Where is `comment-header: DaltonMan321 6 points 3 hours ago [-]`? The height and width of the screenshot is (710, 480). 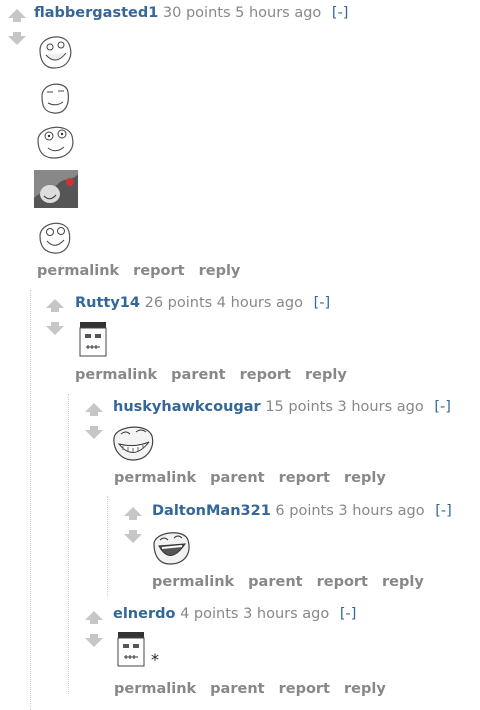
comment-header: DaltonMan321 6 points 3 hours ago [-] is located at coordinates (302, 511).